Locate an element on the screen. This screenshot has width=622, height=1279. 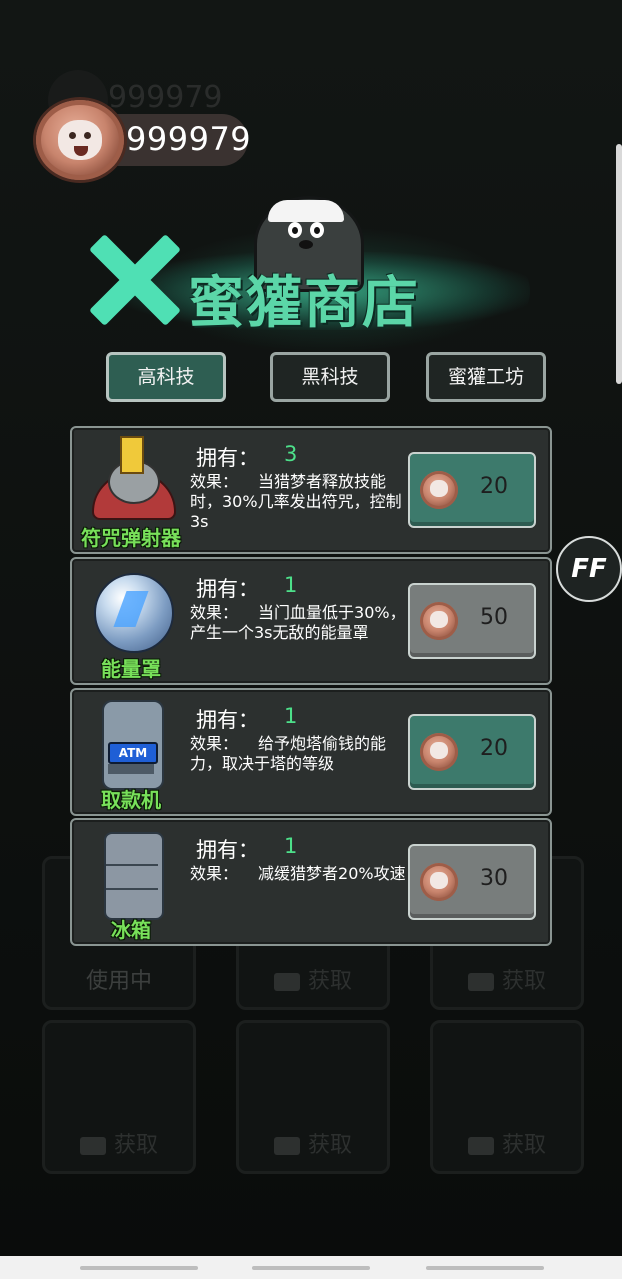
nav-recent-handle is located at coordinates (485, 1268).